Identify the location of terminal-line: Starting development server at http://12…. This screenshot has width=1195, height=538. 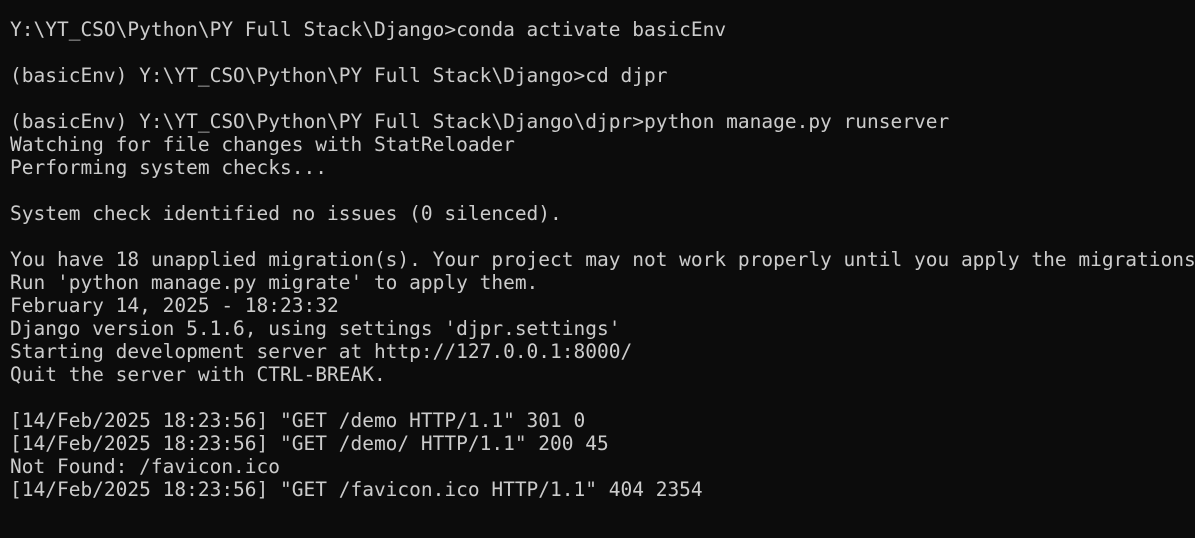
(321, 351).